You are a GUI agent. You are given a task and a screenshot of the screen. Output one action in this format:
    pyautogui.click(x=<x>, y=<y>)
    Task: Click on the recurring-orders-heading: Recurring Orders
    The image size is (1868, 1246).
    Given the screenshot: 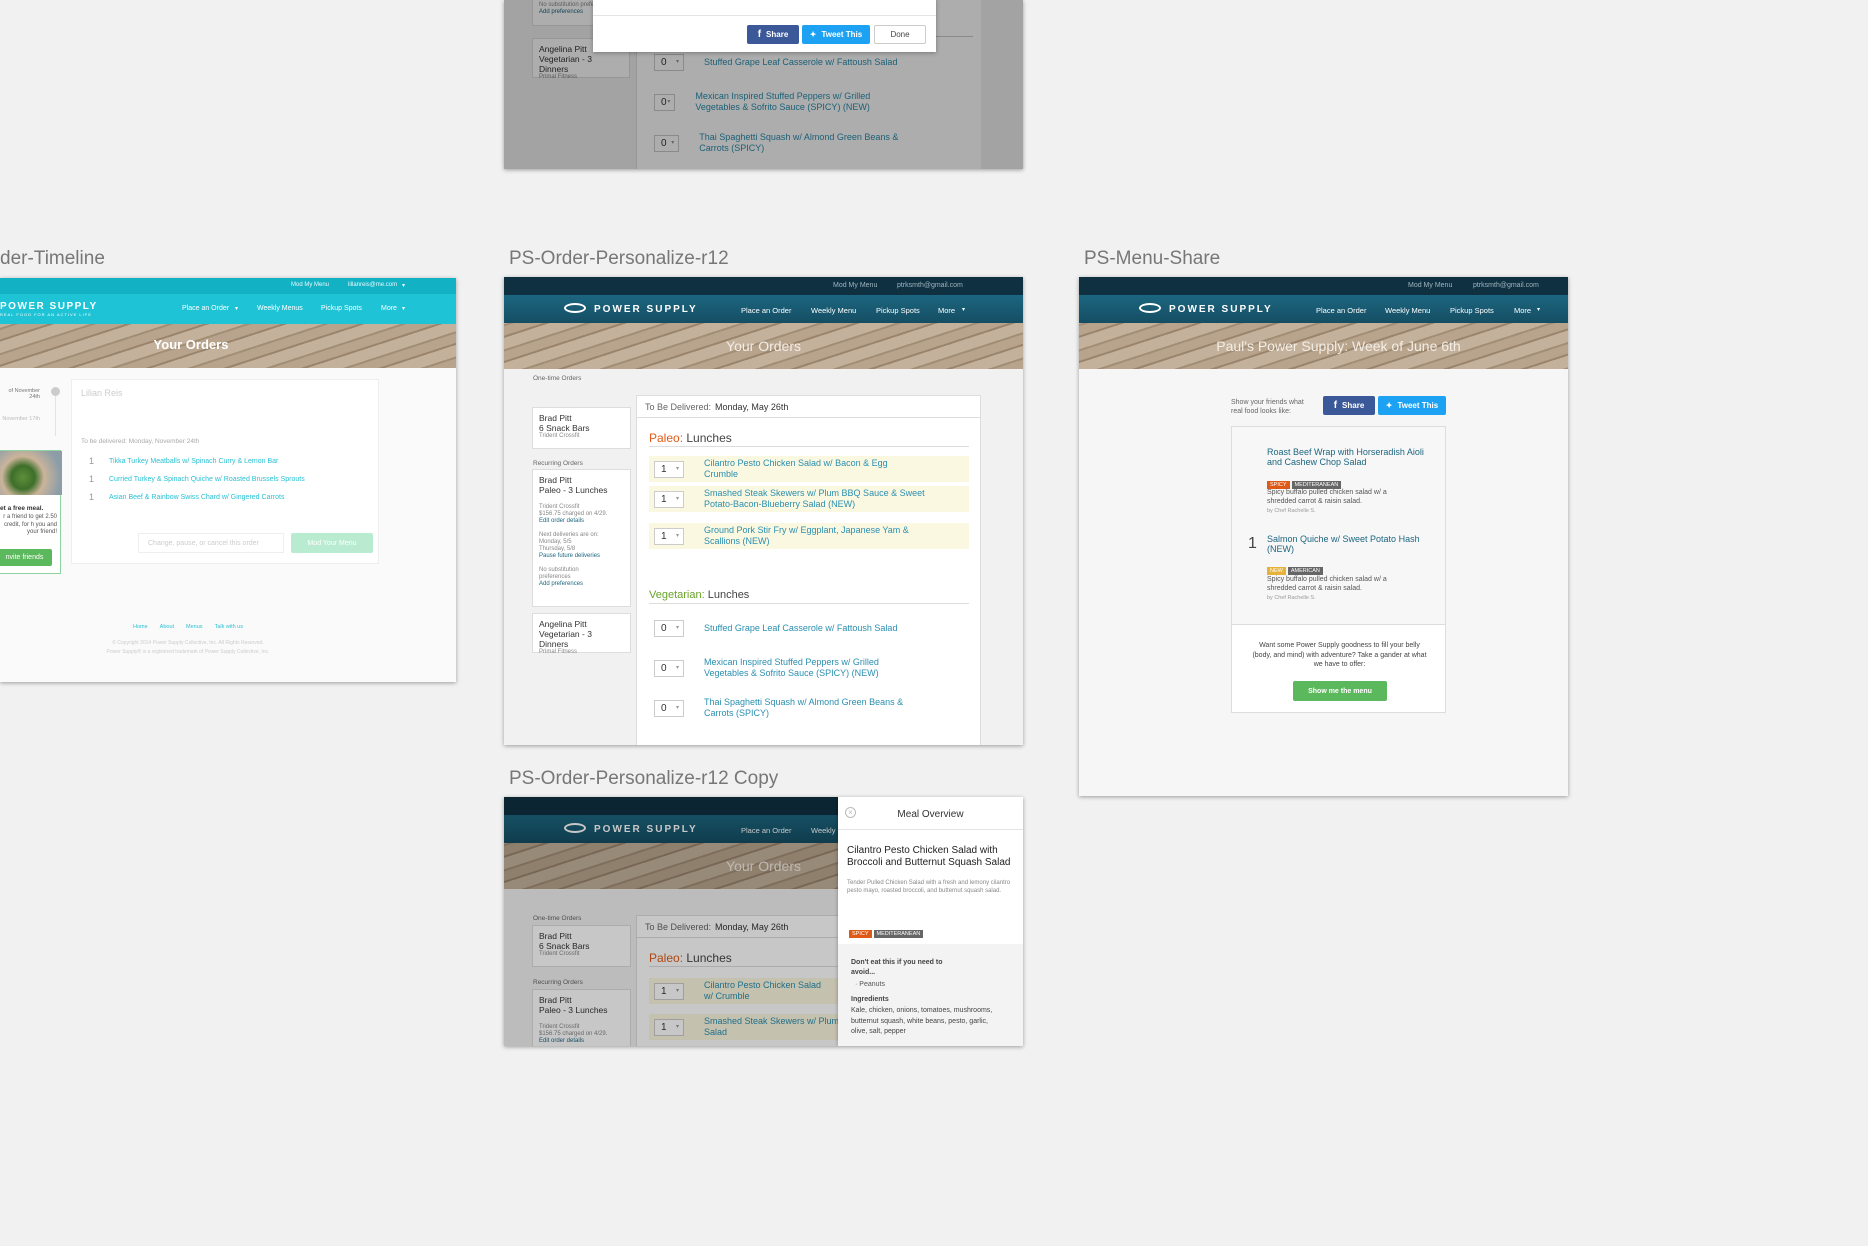 What is the action you would take?
    pyautogui.click(x=558, y=463)
    